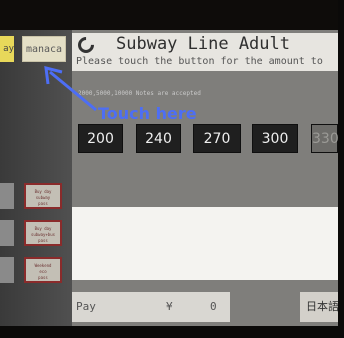 This screenshot has width=344, height=338. I want to click on frame-right, so click(341, 169).